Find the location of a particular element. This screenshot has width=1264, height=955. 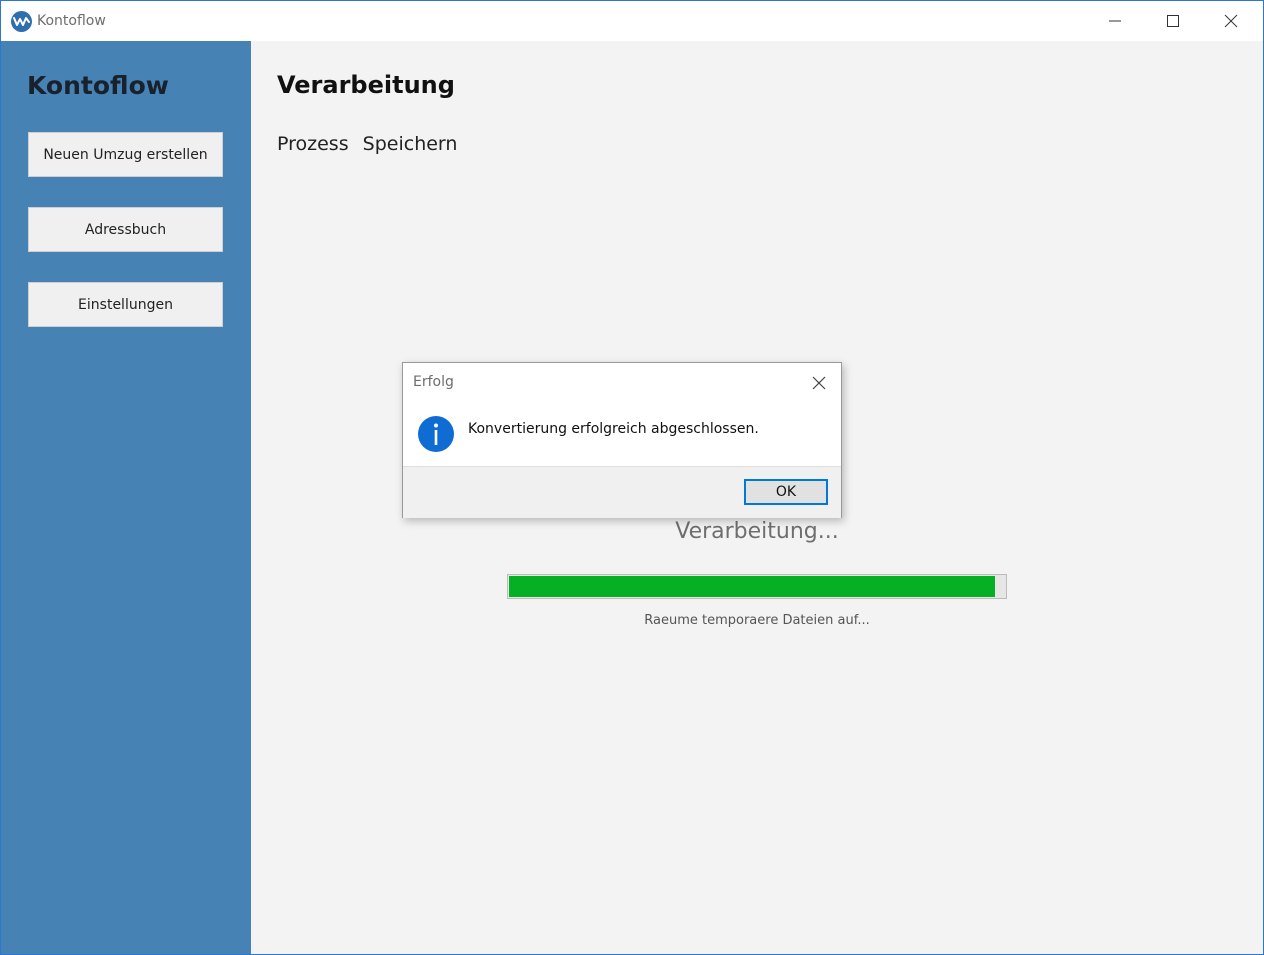

progress-bar is located at coordinates (757, 586).